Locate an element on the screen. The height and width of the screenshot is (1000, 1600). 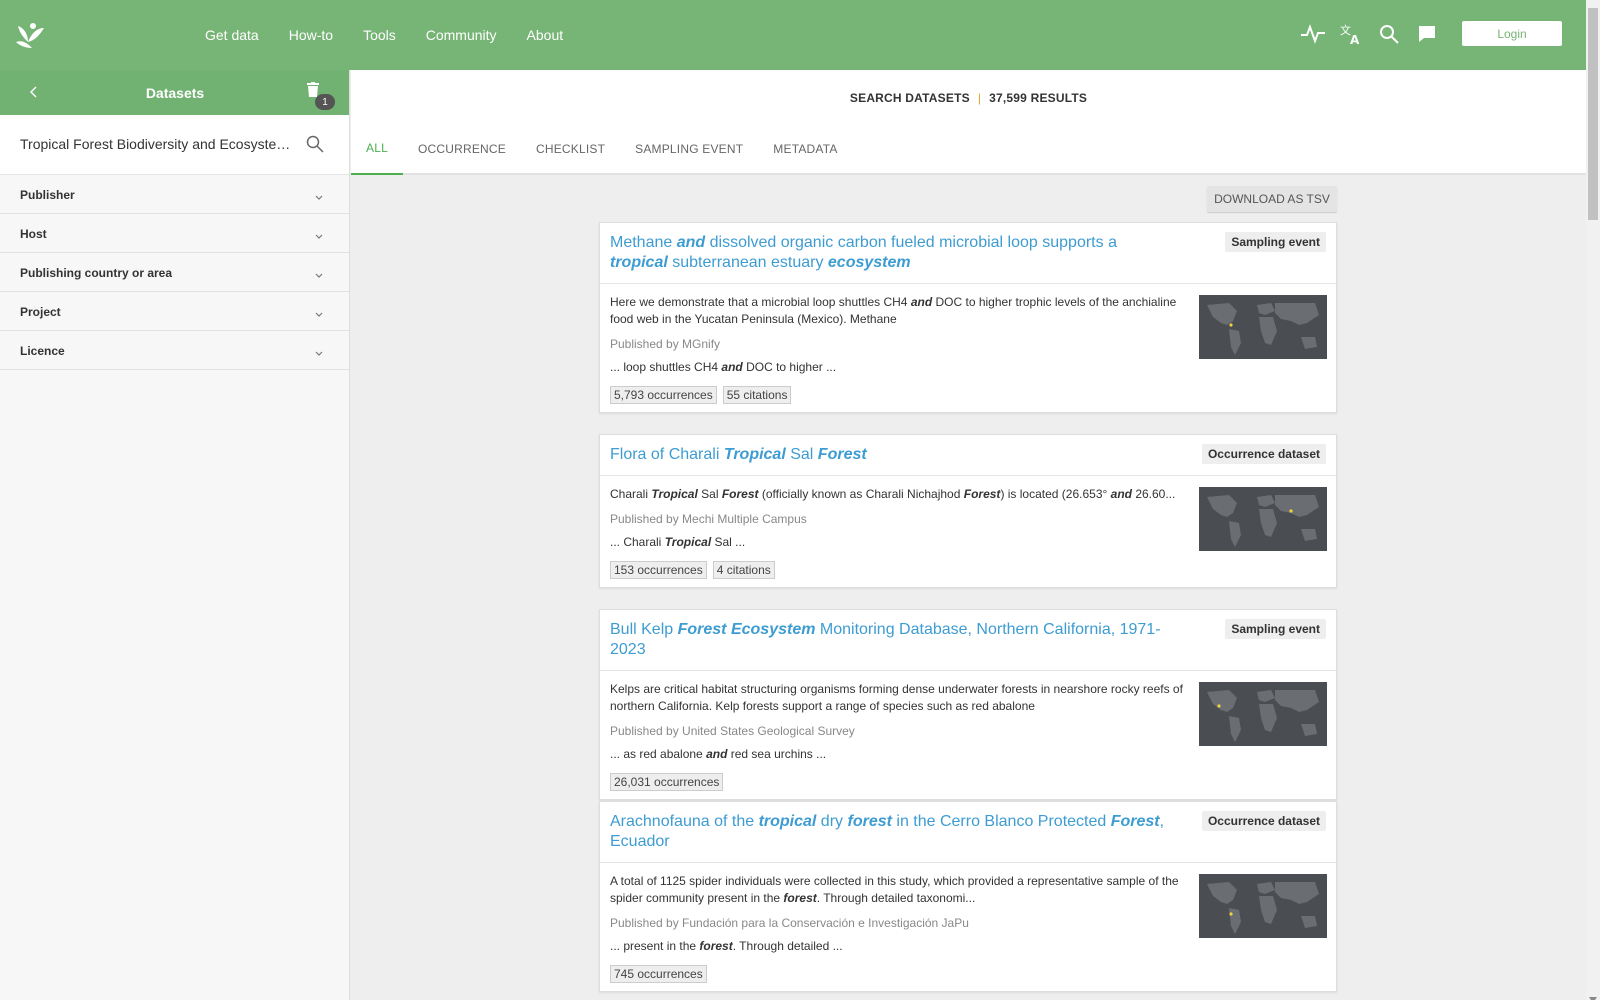
facet-label: Project is located at coordinates (40, 312).